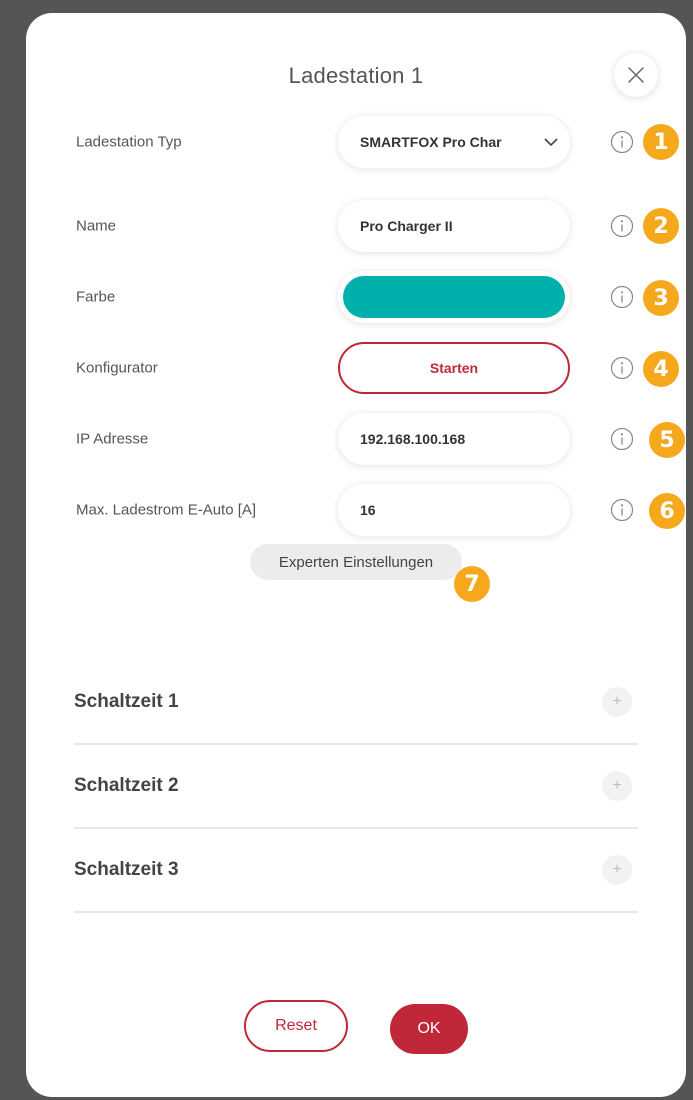 The width and height of the screenshot is (693, 1100). I want to click on callout-badge-3: 3, so click(661, 298).